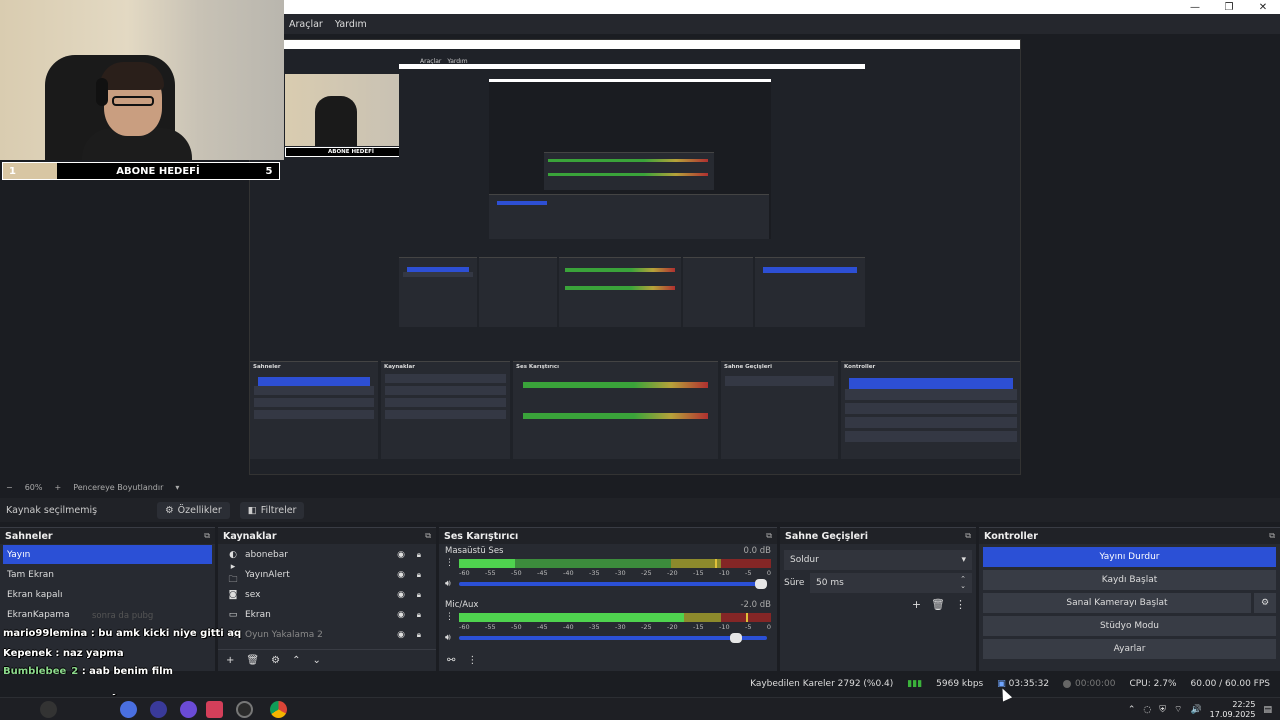  Describe the element at coordinates (1267, 710) in the screenshot. I see `notification-icon: ▤` at that location.